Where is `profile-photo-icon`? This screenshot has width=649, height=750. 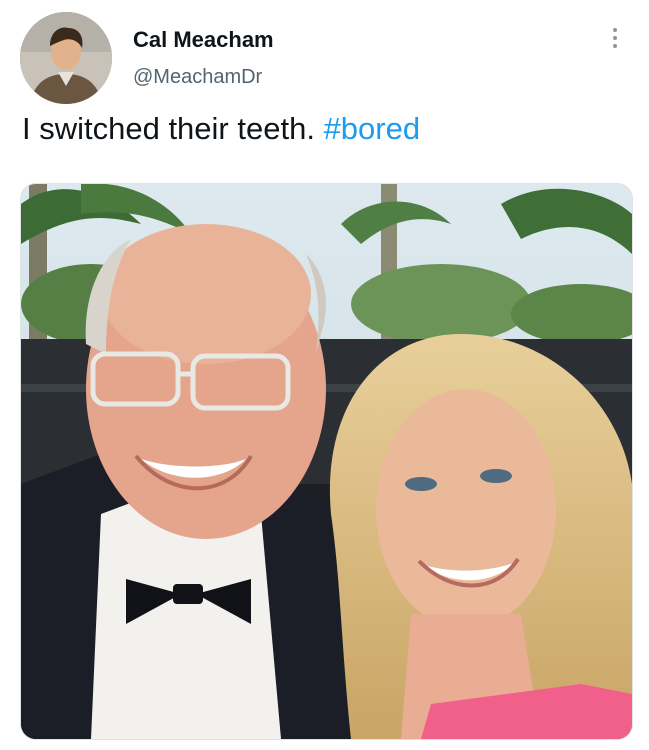
profile-photo-icon is located at coordinates (66, 58).